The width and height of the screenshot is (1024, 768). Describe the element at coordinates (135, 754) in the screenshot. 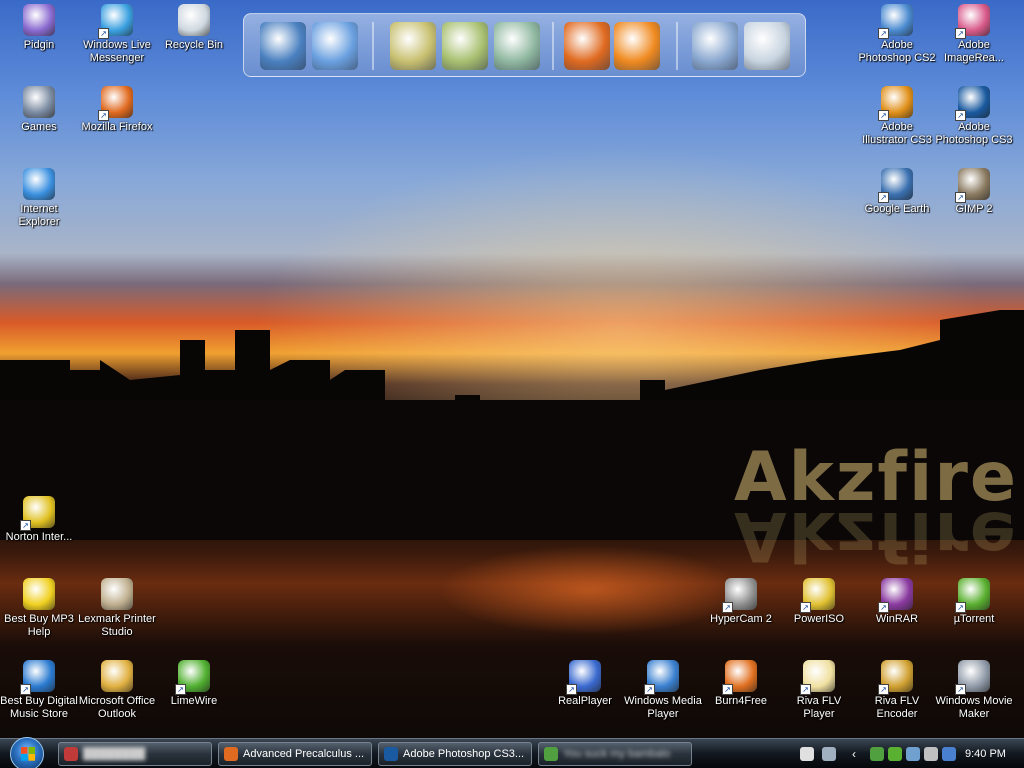

I see `taskbar-button-blurred-app: ████████` at that location.